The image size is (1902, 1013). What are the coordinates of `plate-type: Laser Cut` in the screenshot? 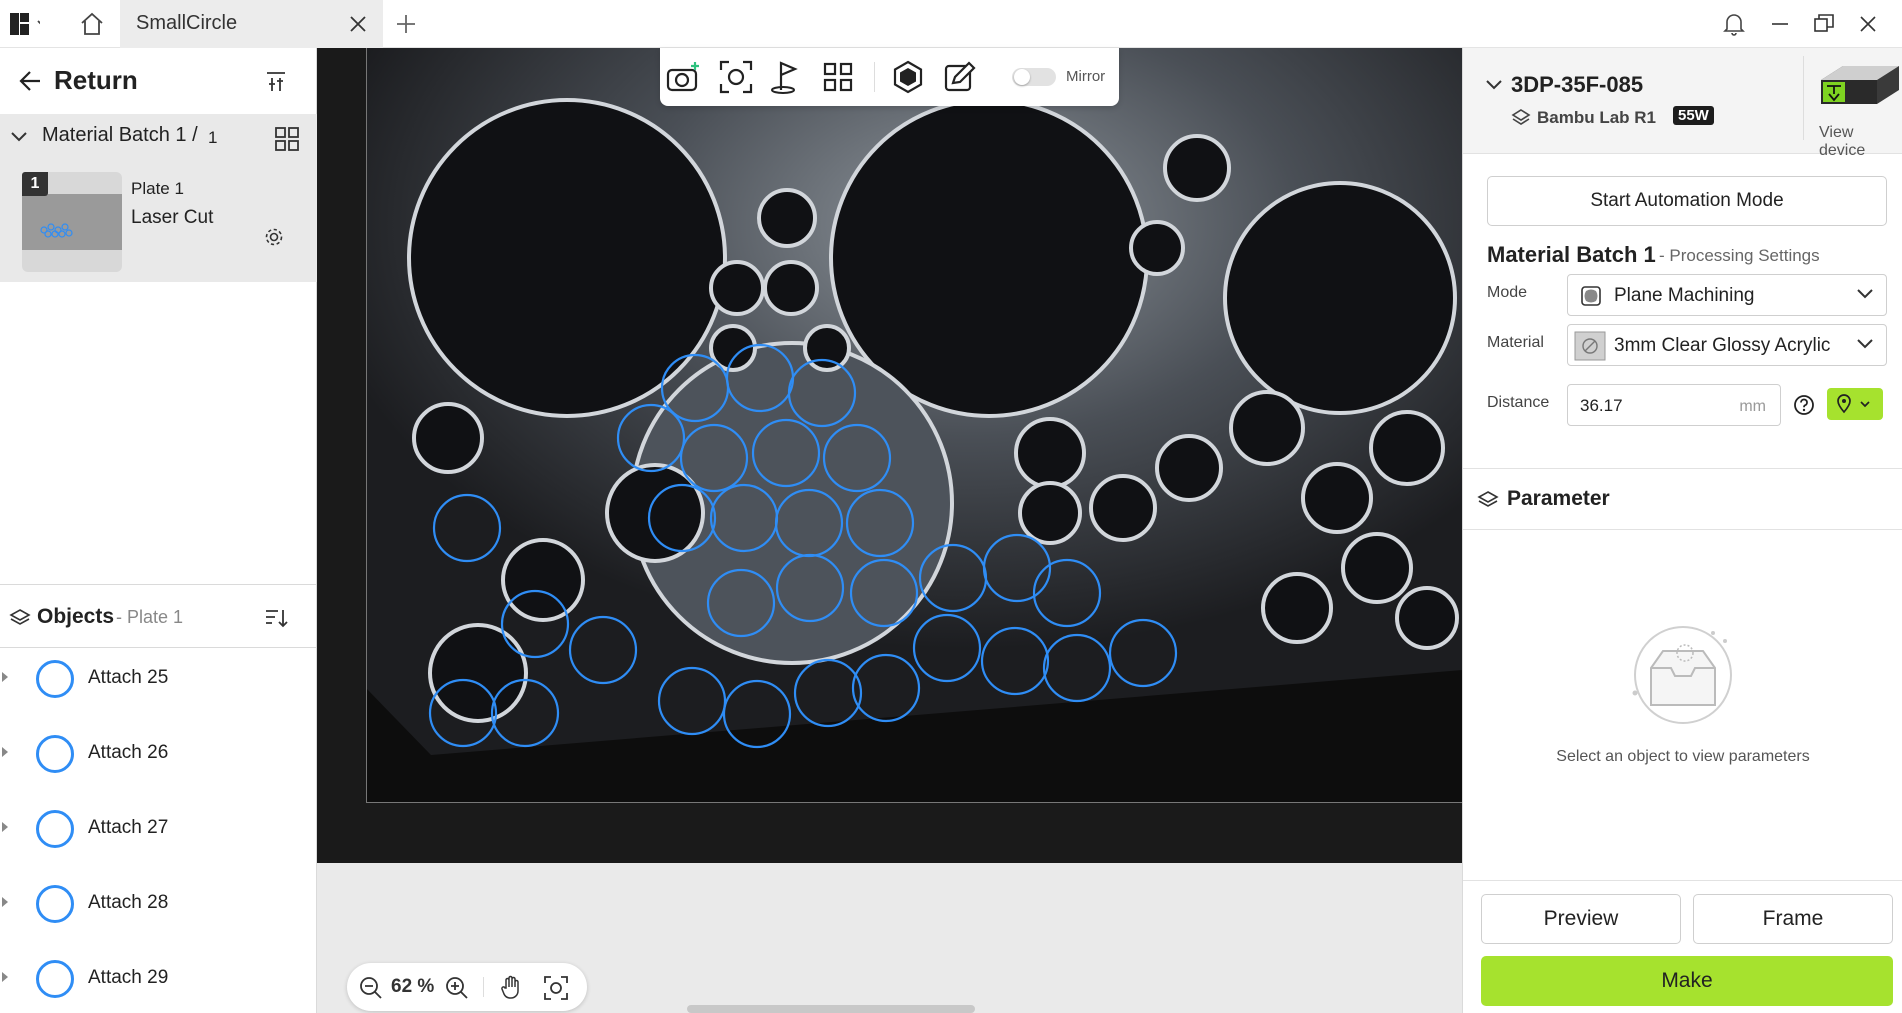 It's located at (172, 217).